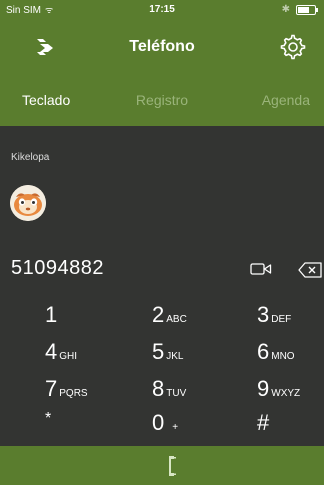 This screenshot has height=485, width=324. What do you see at coordinates (172, 466) in the screenshot?
I see `phone-call-icon` at bounding box center [172, 466].